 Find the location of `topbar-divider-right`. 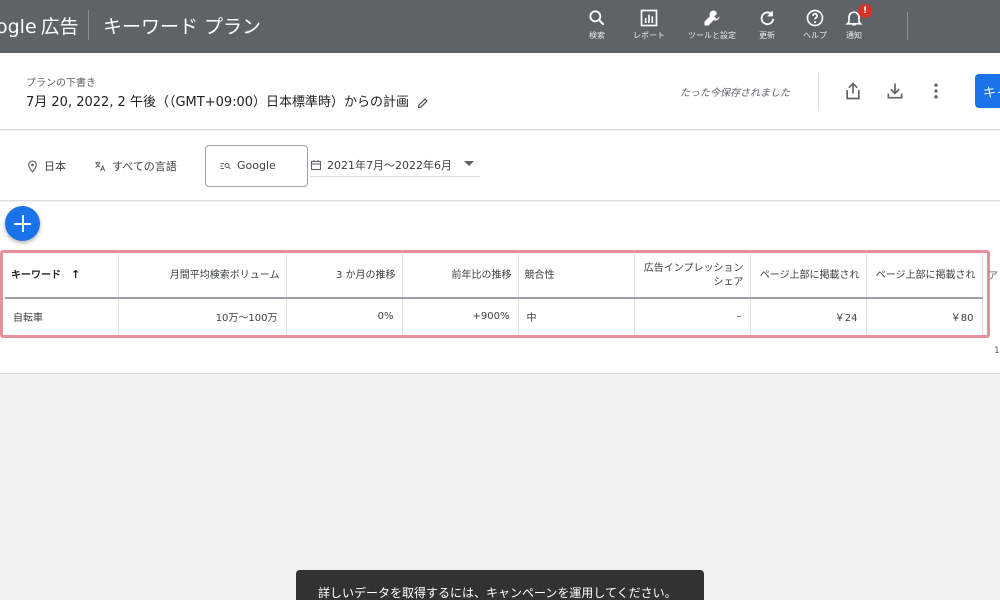

topbar-divider-right is located at coordinates (907, 26).